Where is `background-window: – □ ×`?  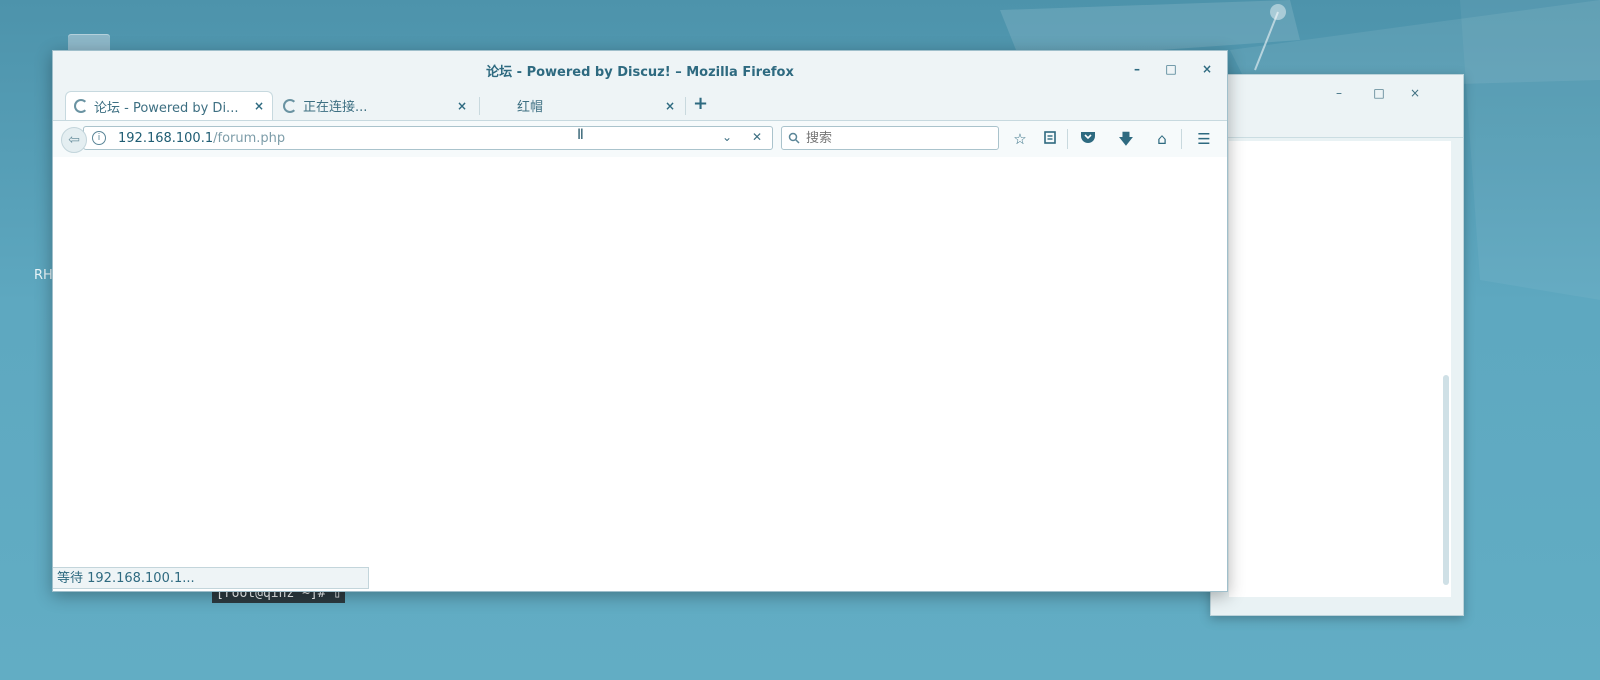 background-window: – □ × is located at coordinates (1337, 345).